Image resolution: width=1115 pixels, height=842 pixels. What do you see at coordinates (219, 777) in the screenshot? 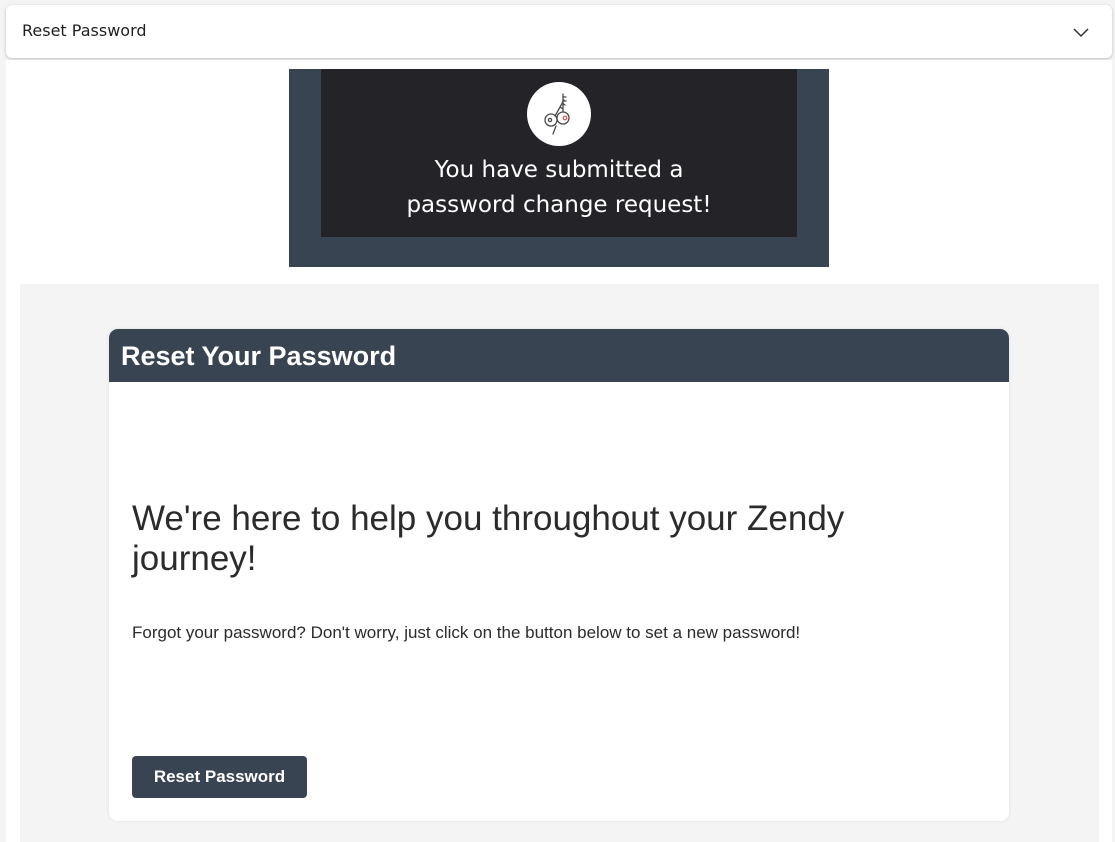
I see `reset-password-button: Reset Password` at bounding box center [219, 777].